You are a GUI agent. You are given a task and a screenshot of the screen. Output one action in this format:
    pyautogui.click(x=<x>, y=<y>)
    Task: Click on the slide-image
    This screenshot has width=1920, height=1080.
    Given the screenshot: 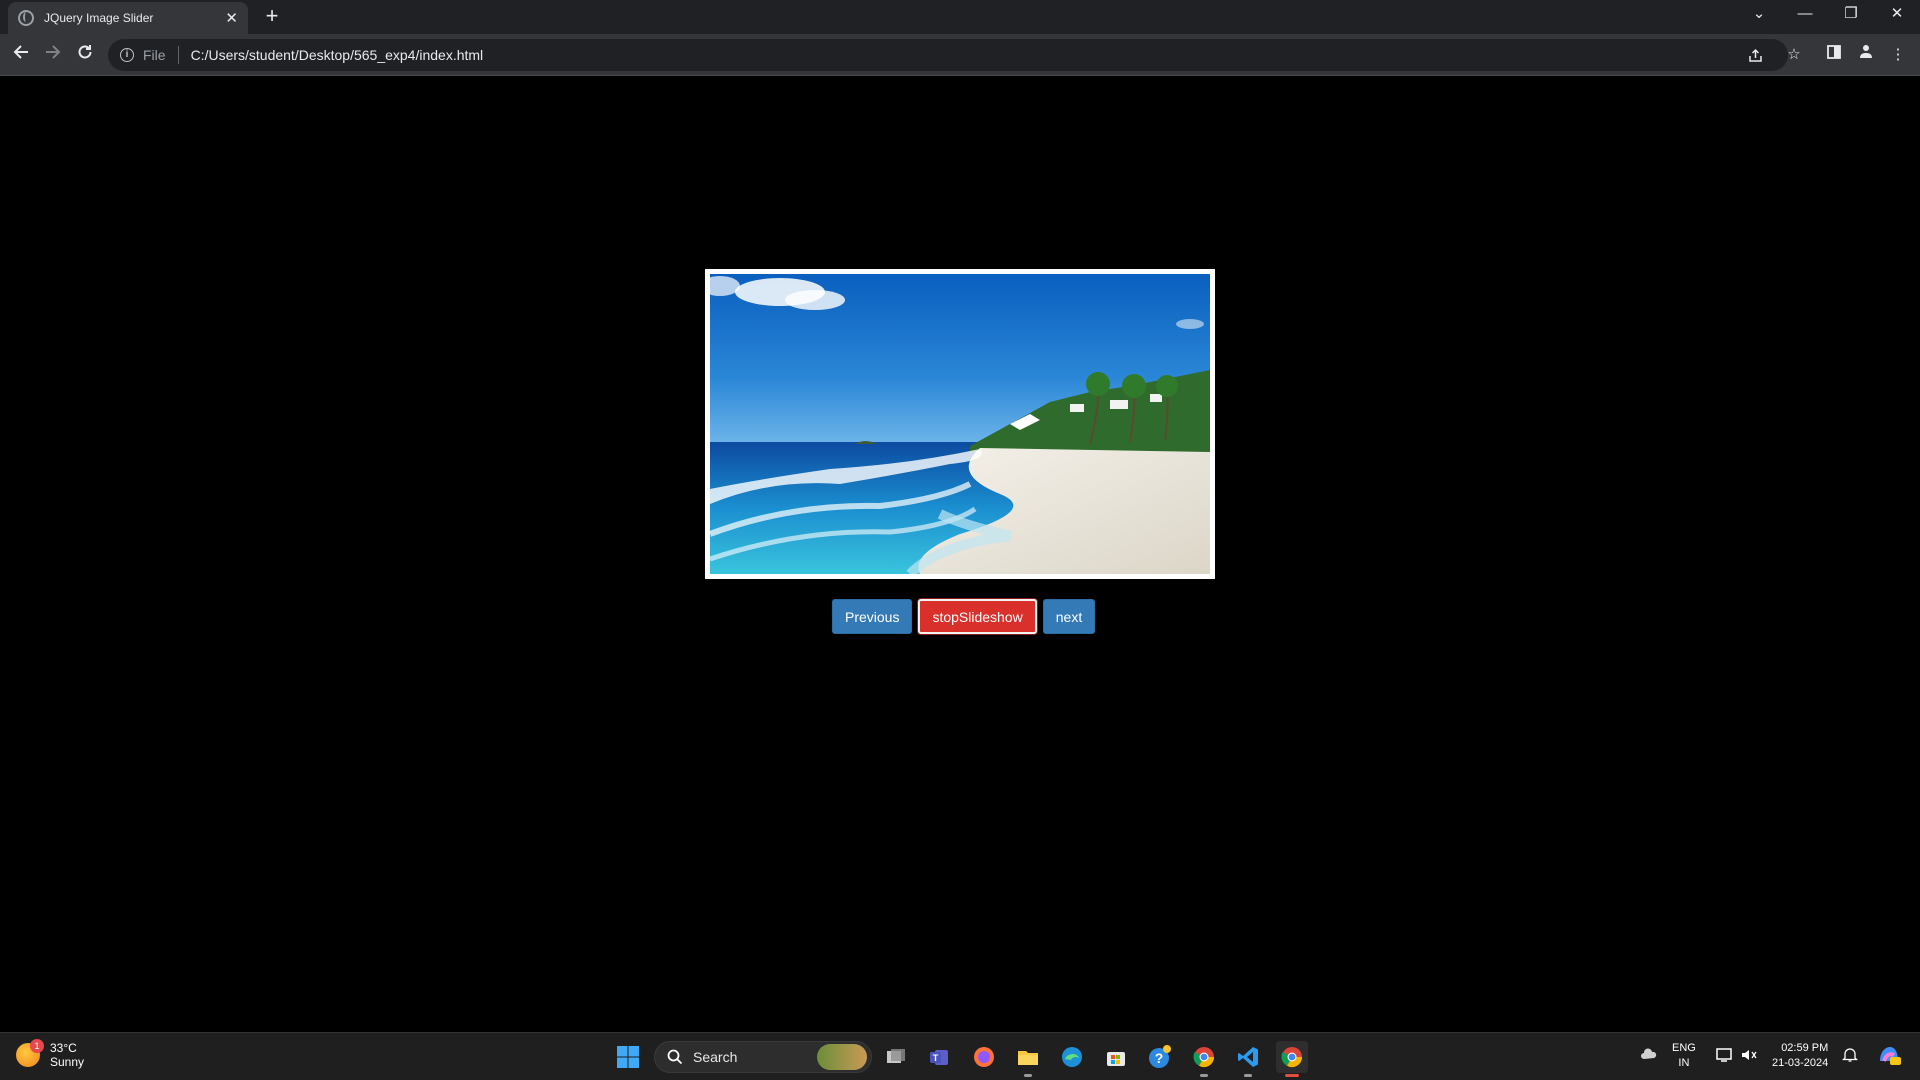 What is the action you would take?
    pyautogui.click(x=960, y=424)
    